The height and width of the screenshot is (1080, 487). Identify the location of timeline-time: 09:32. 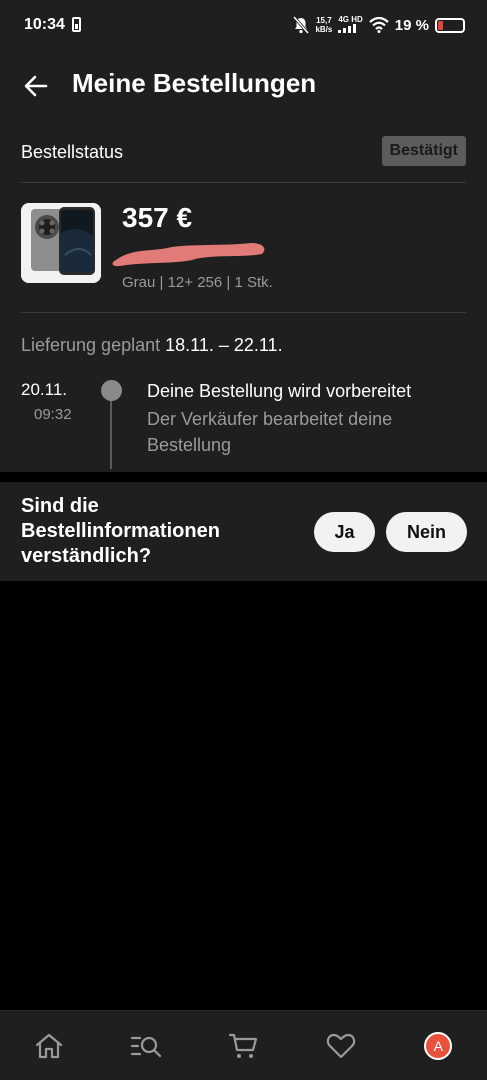
(53, 414).